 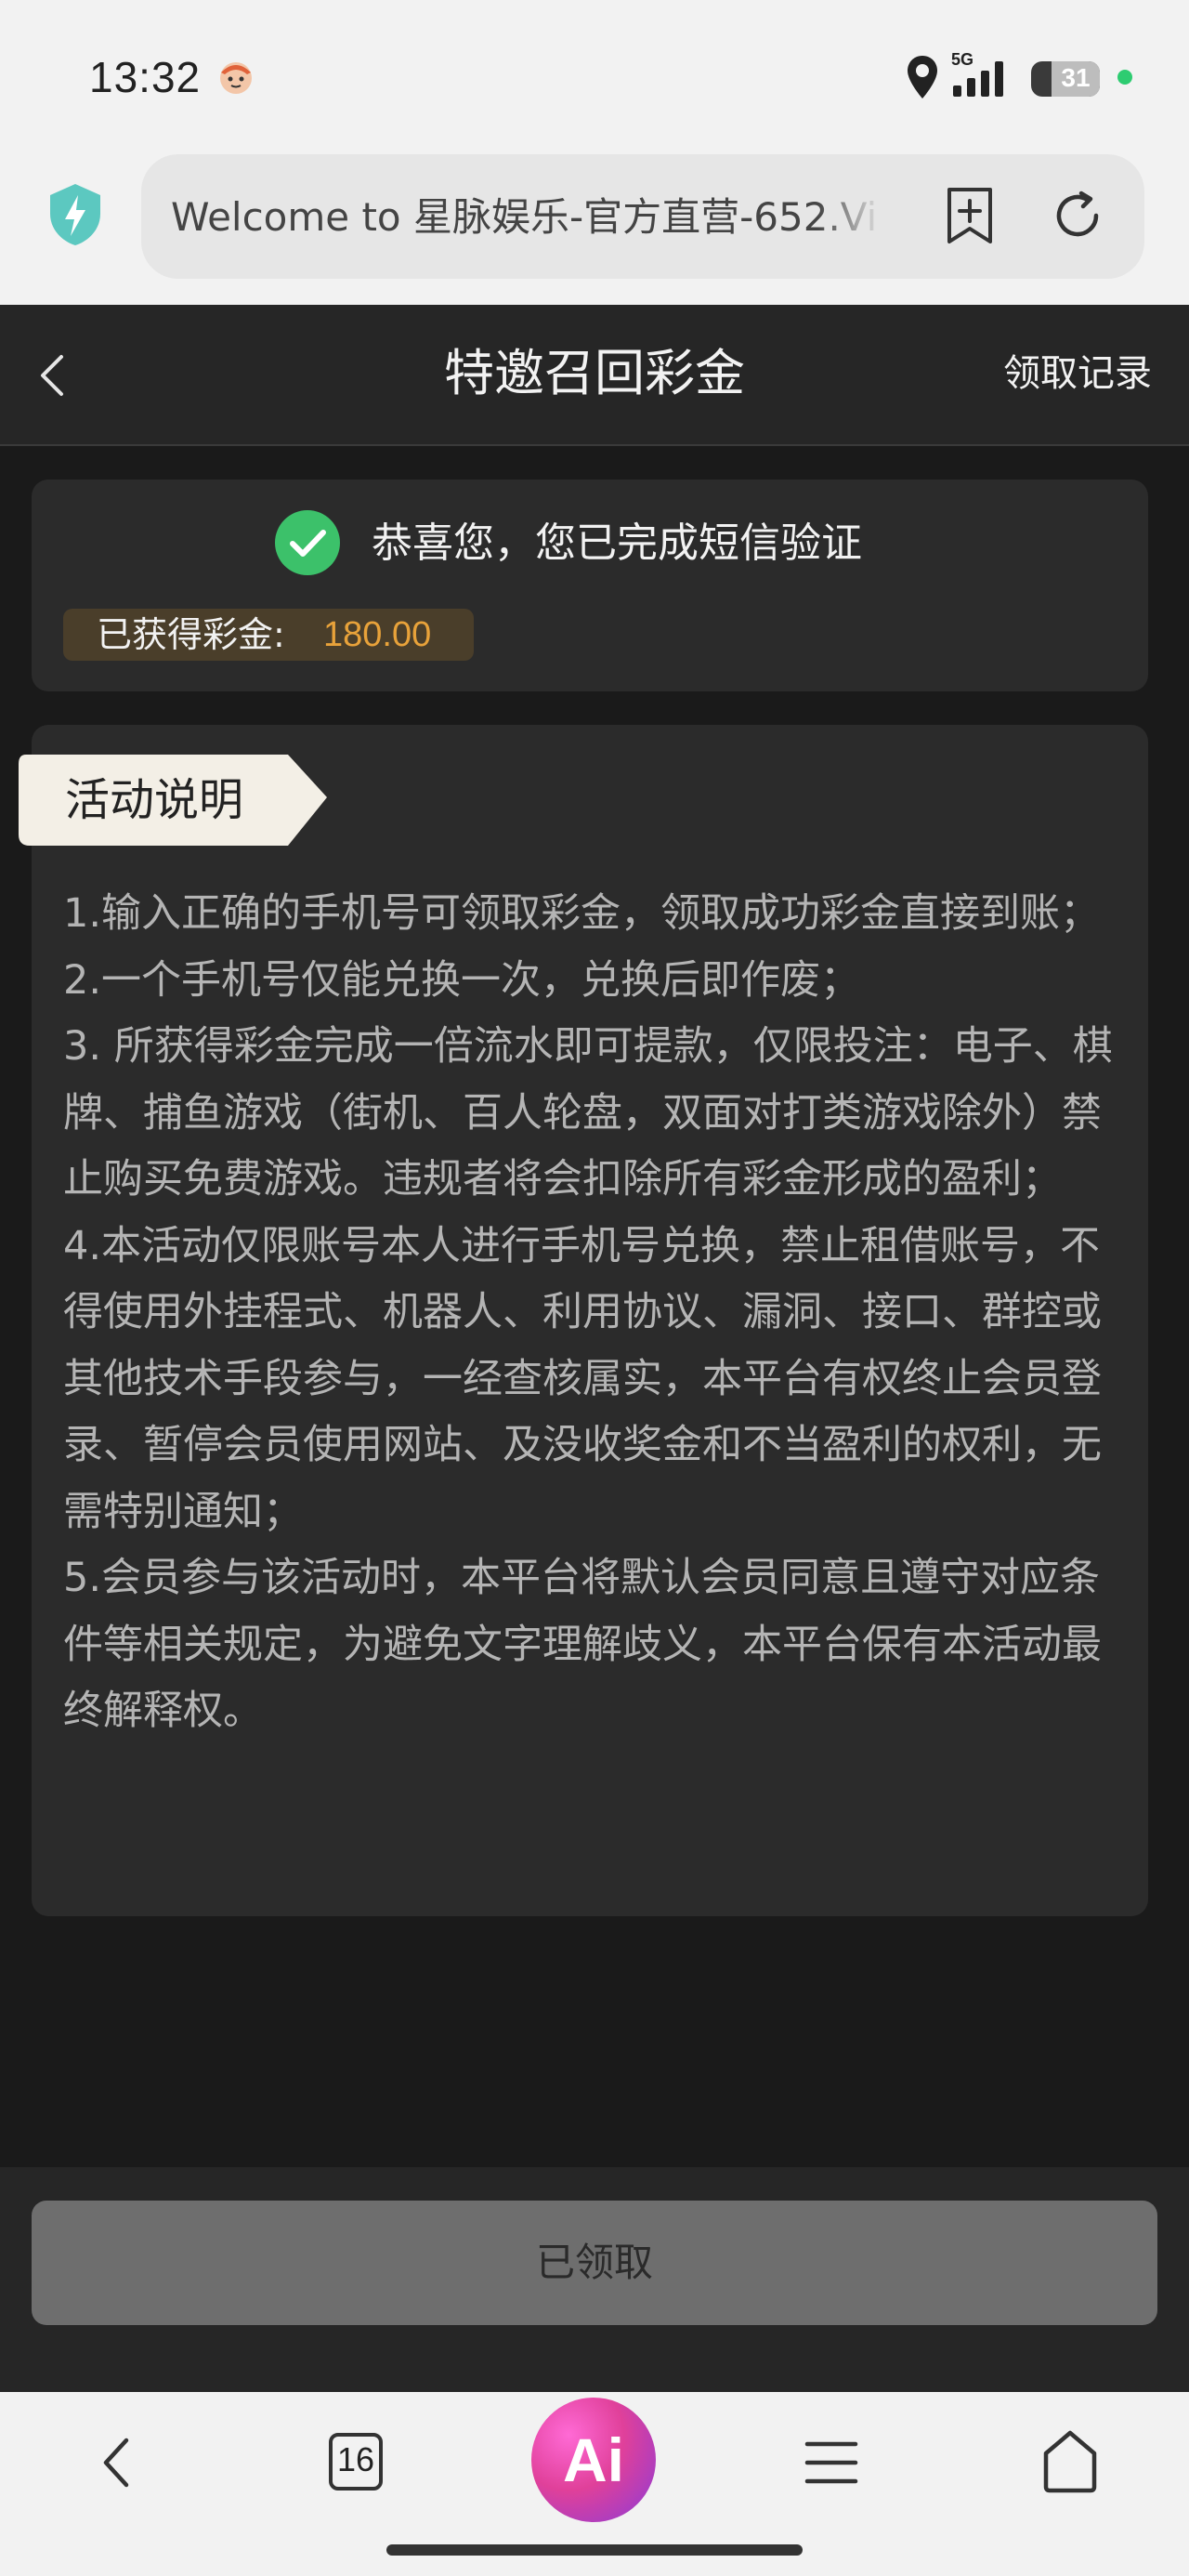 I want to click on cellular-signal-icon: 5G, so click(x=977, y=73).